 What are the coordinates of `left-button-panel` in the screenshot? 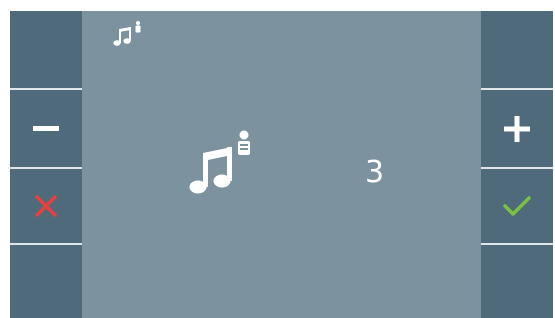 It's located at (46, 164).